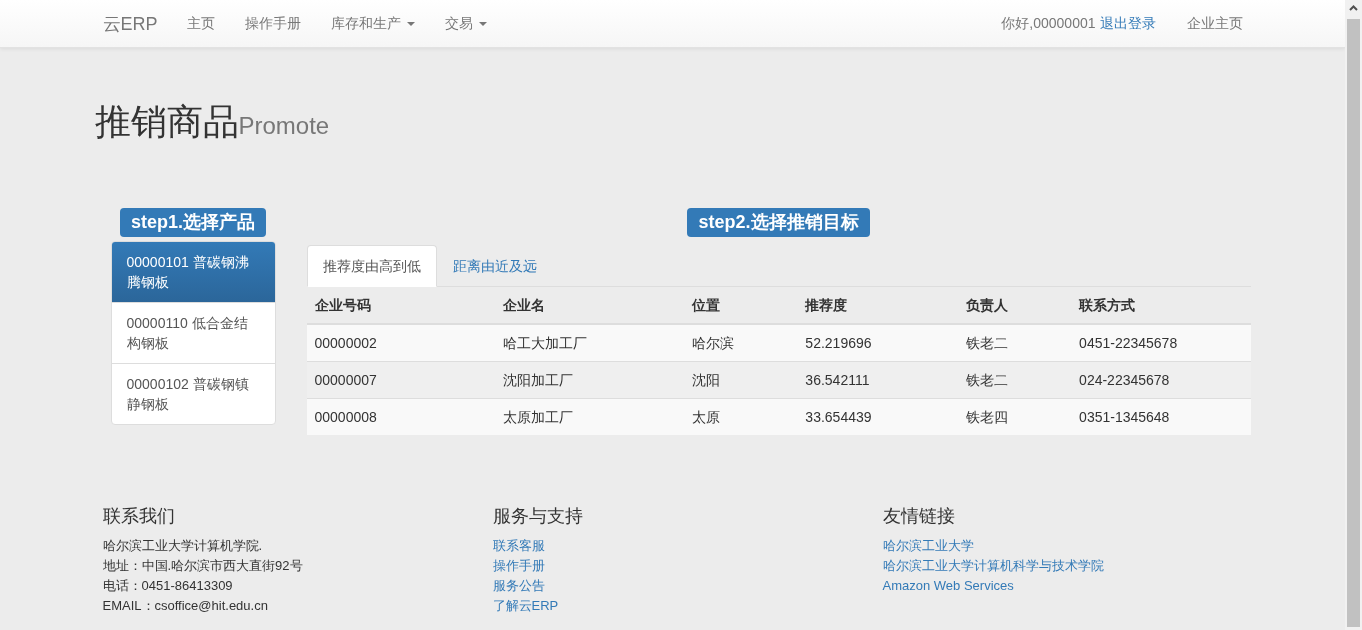 The image size is (1362, 630). Describe the element at coordinates (372, 23) in the screenshot. I see `nav-link: 库存和生产` at that location.